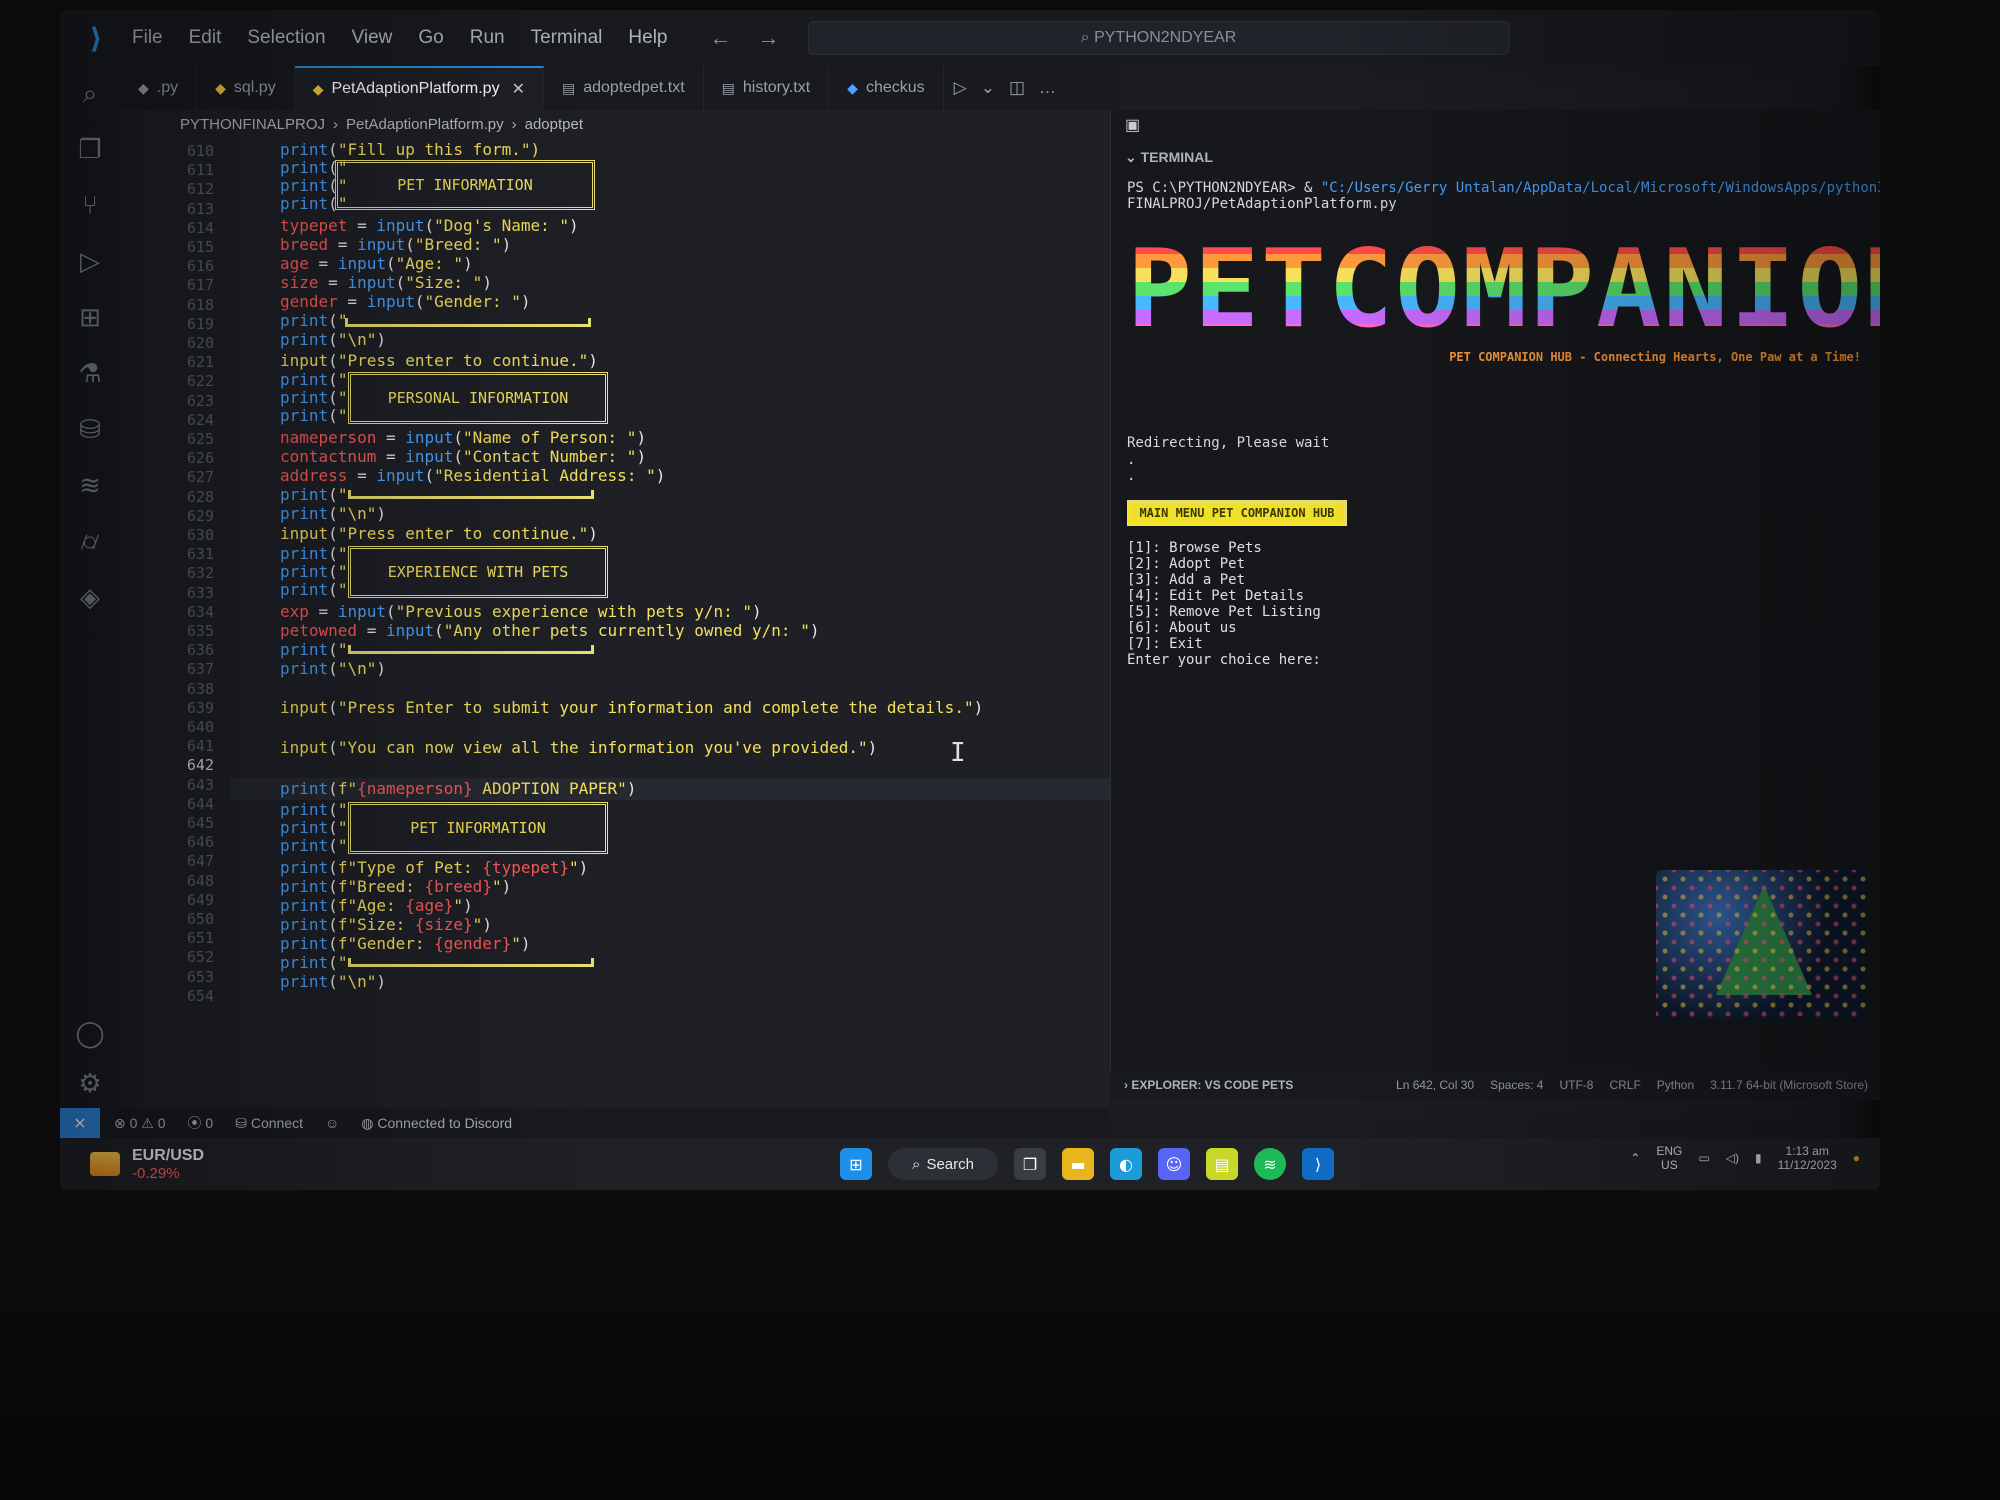  What do you see at coordinates (205, 38) in the screenshot?
I see `menu-edit: Edit` at bounding box center [205, 38].